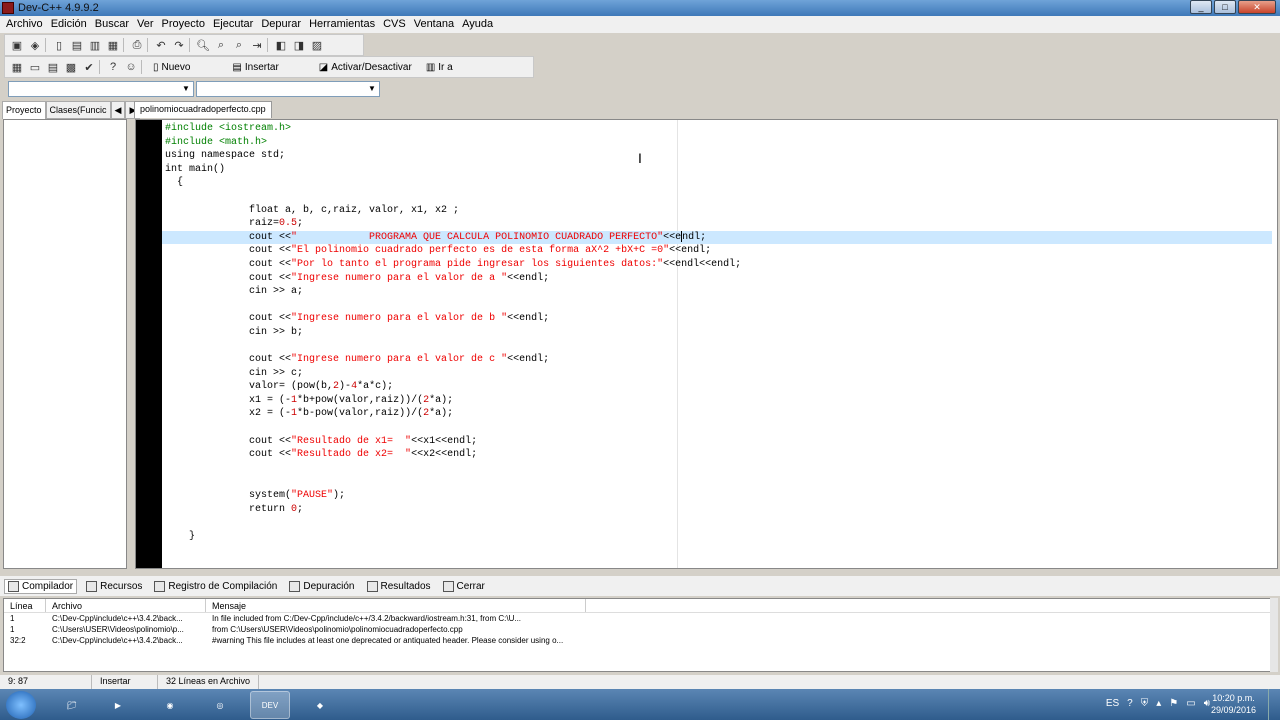 This screenshot has height=720, width=1280. I want to click on code-line: cin >> c;, so click(718, 374).